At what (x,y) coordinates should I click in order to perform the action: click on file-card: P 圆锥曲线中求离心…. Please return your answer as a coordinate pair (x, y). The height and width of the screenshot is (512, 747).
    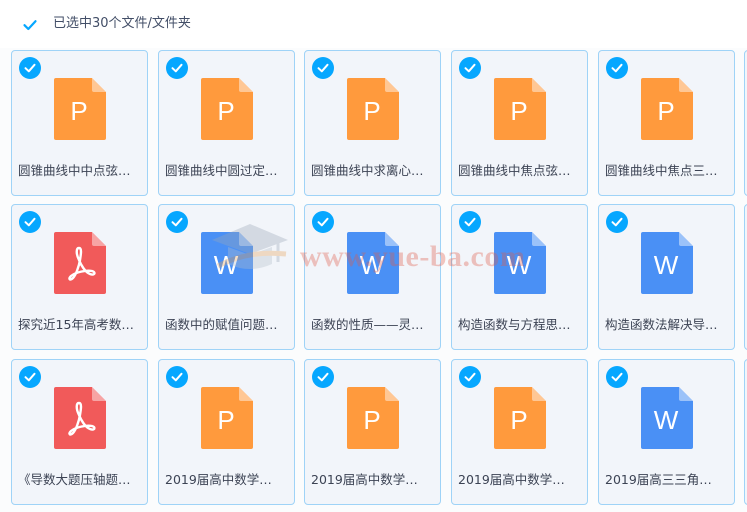
    Looking at the image, I should click on (372, 123).